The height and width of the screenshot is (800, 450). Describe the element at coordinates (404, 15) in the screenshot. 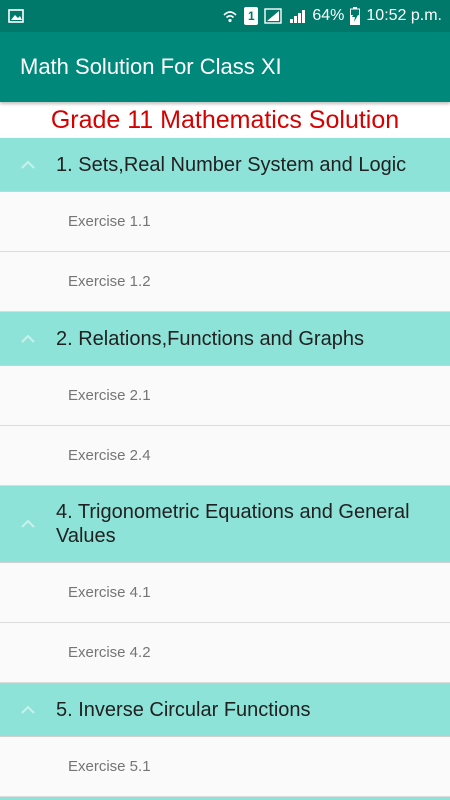

I see `clock: 10:52 p.m.` at that location.